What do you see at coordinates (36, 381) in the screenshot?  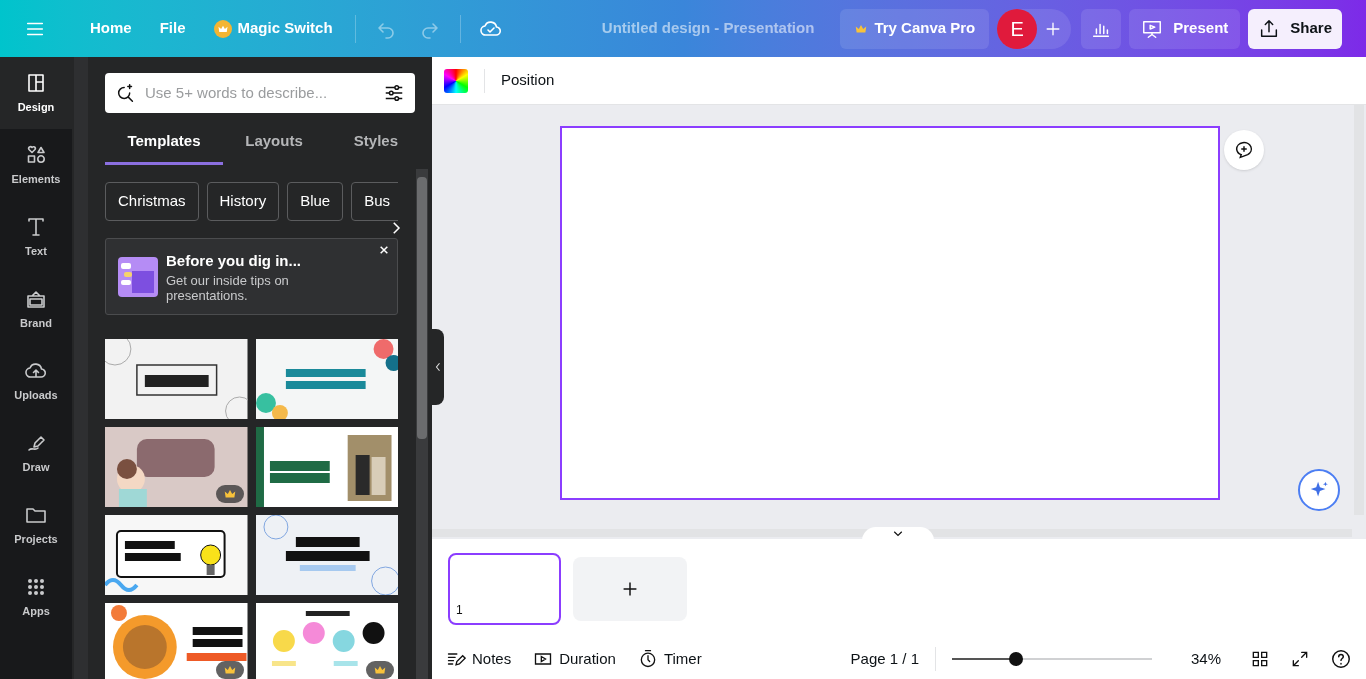 I see `rail-tab: Uploads` at bounding box center [36, 381].